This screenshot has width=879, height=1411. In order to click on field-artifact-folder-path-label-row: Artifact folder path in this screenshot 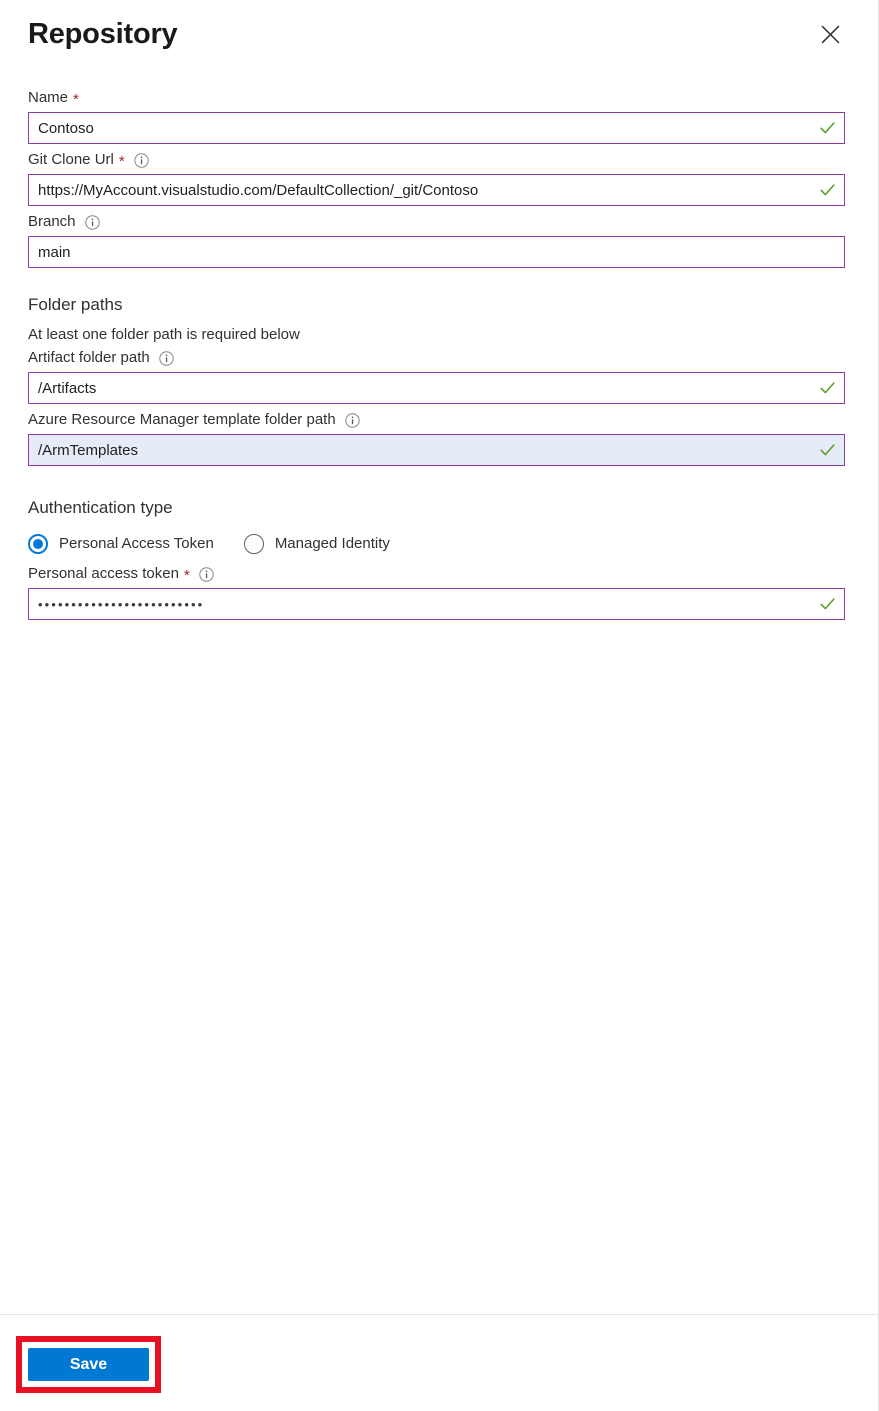, I will do `click(439, 360)`.